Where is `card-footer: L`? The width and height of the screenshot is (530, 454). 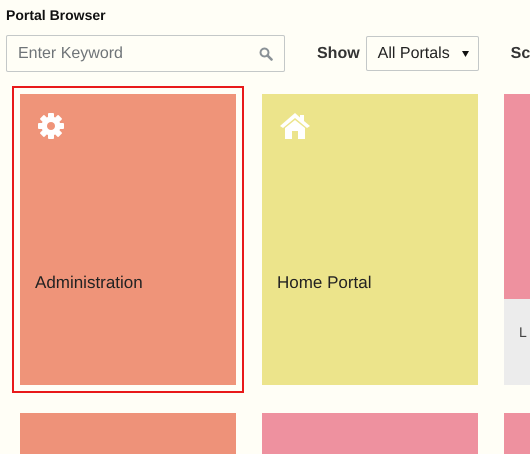
card-footer: L is located at coordinates (517, 342).